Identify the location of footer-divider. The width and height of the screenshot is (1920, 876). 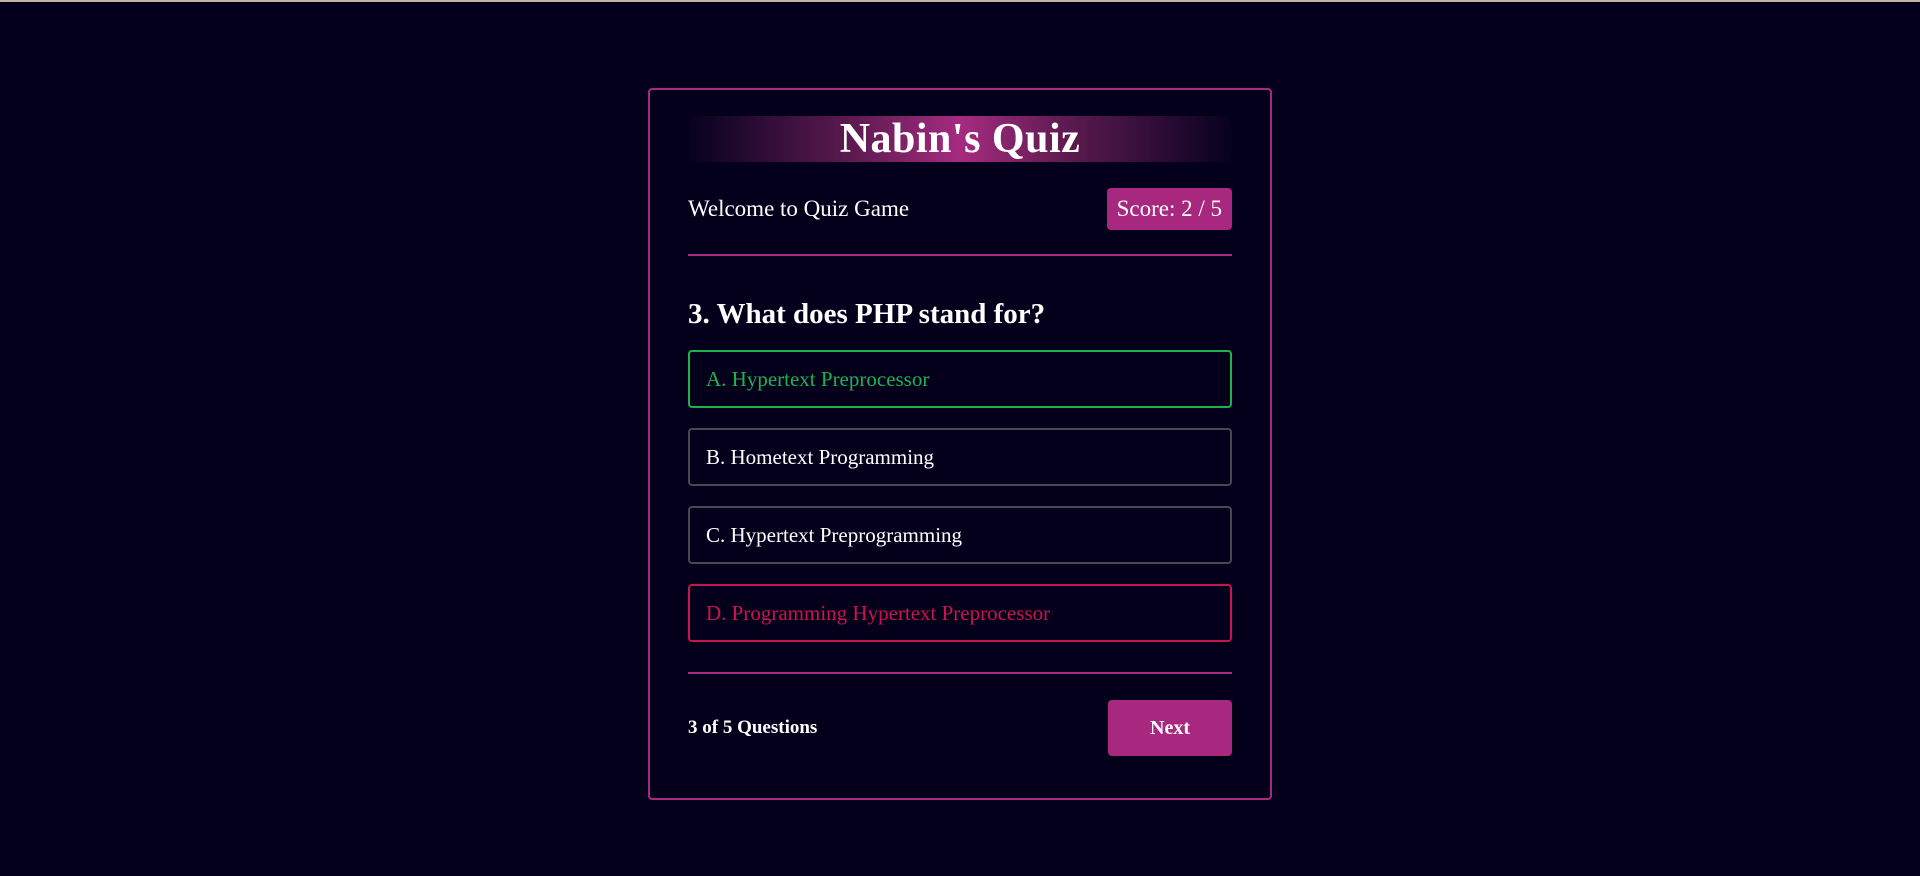
(960, 673).